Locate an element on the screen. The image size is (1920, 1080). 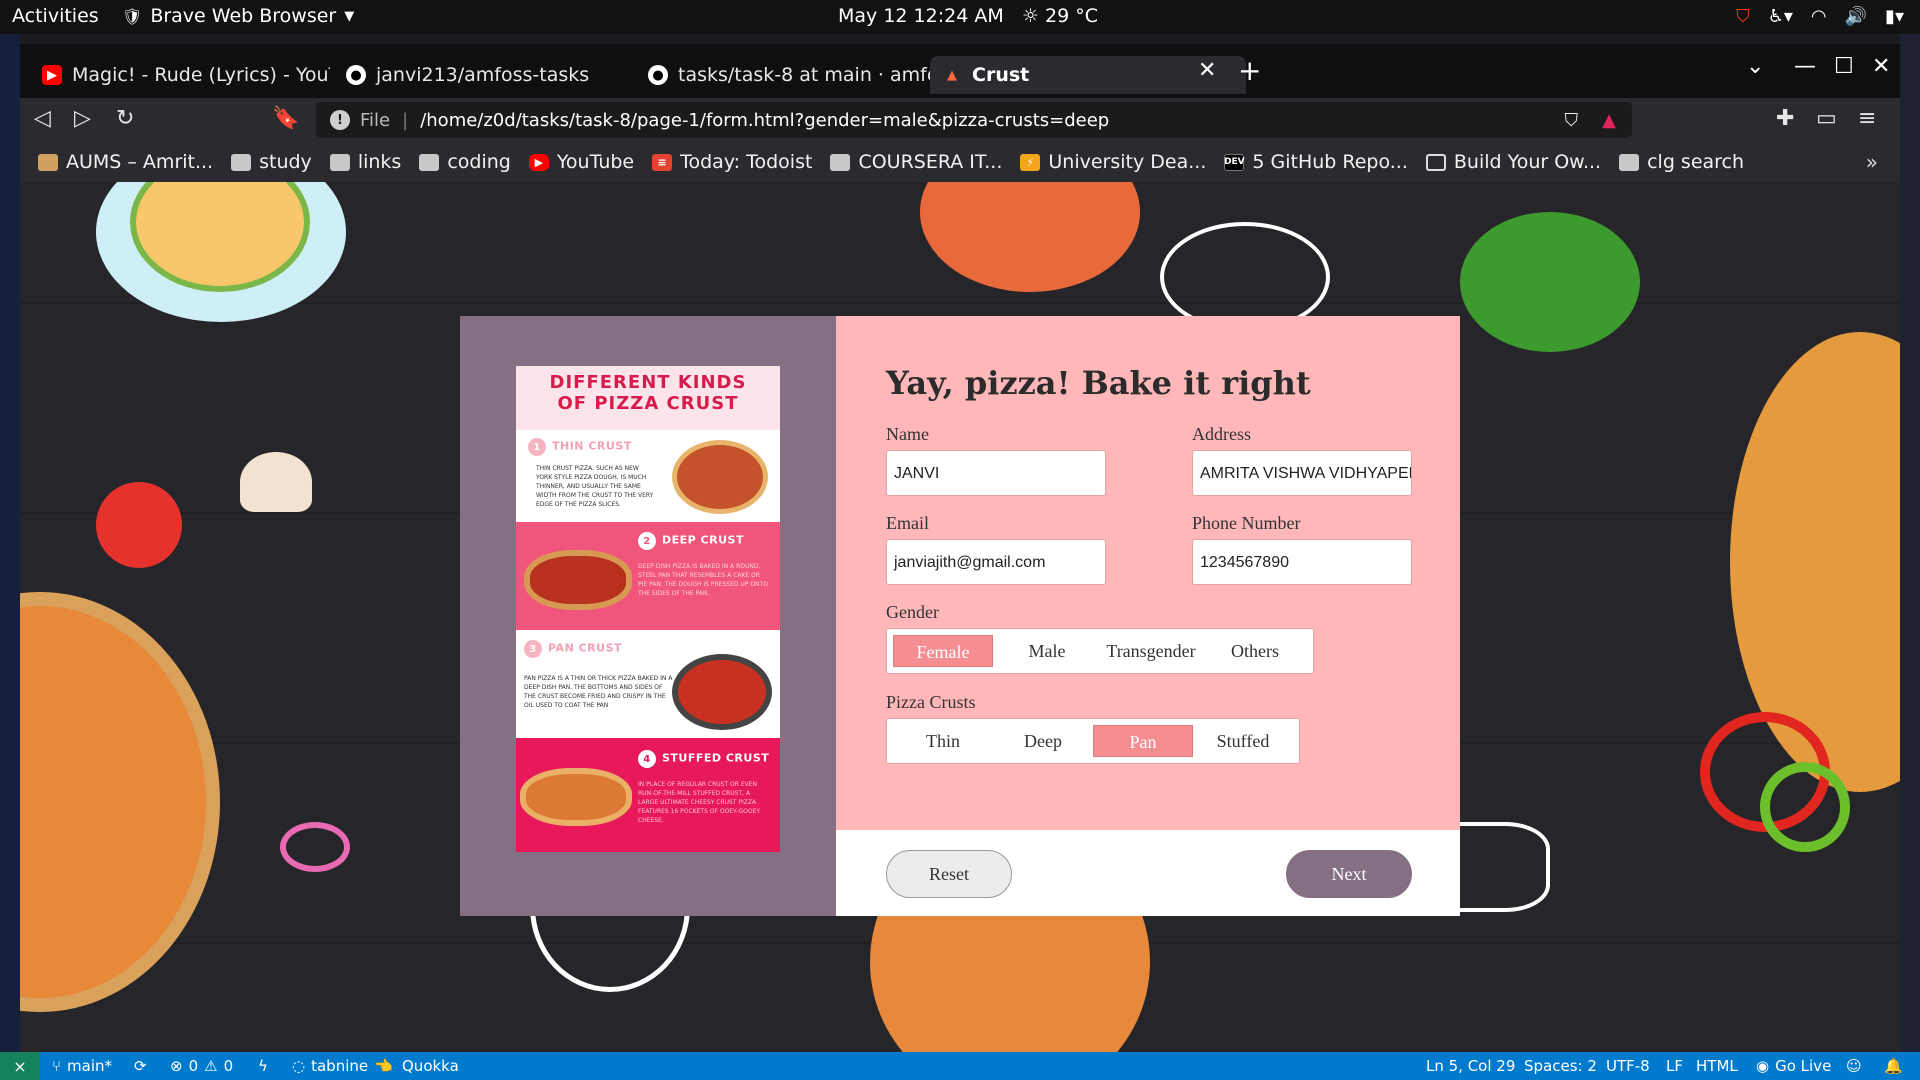
accessibility-icon: ♿▾ is located at coordinates (1780, 16).